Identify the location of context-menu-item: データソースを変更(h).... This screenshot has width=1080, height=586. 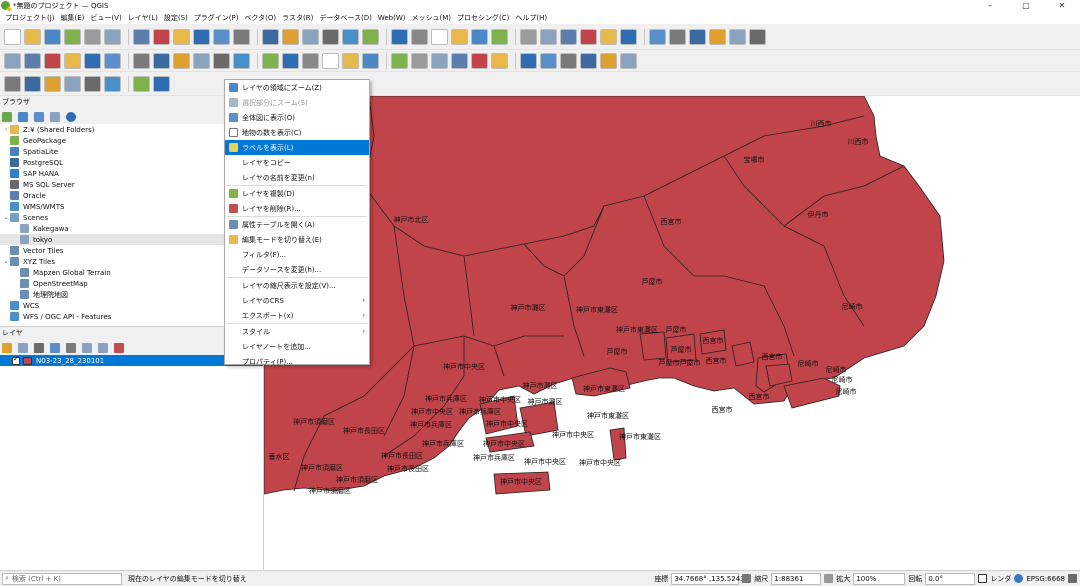
(297, 269).